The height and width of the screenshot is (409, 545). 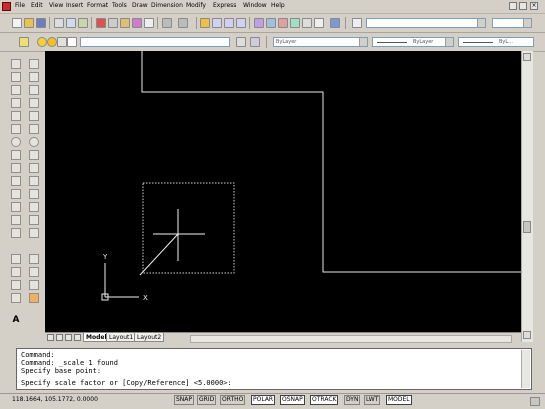 I want to click on text-style-icon, so click(x=357, y=23).